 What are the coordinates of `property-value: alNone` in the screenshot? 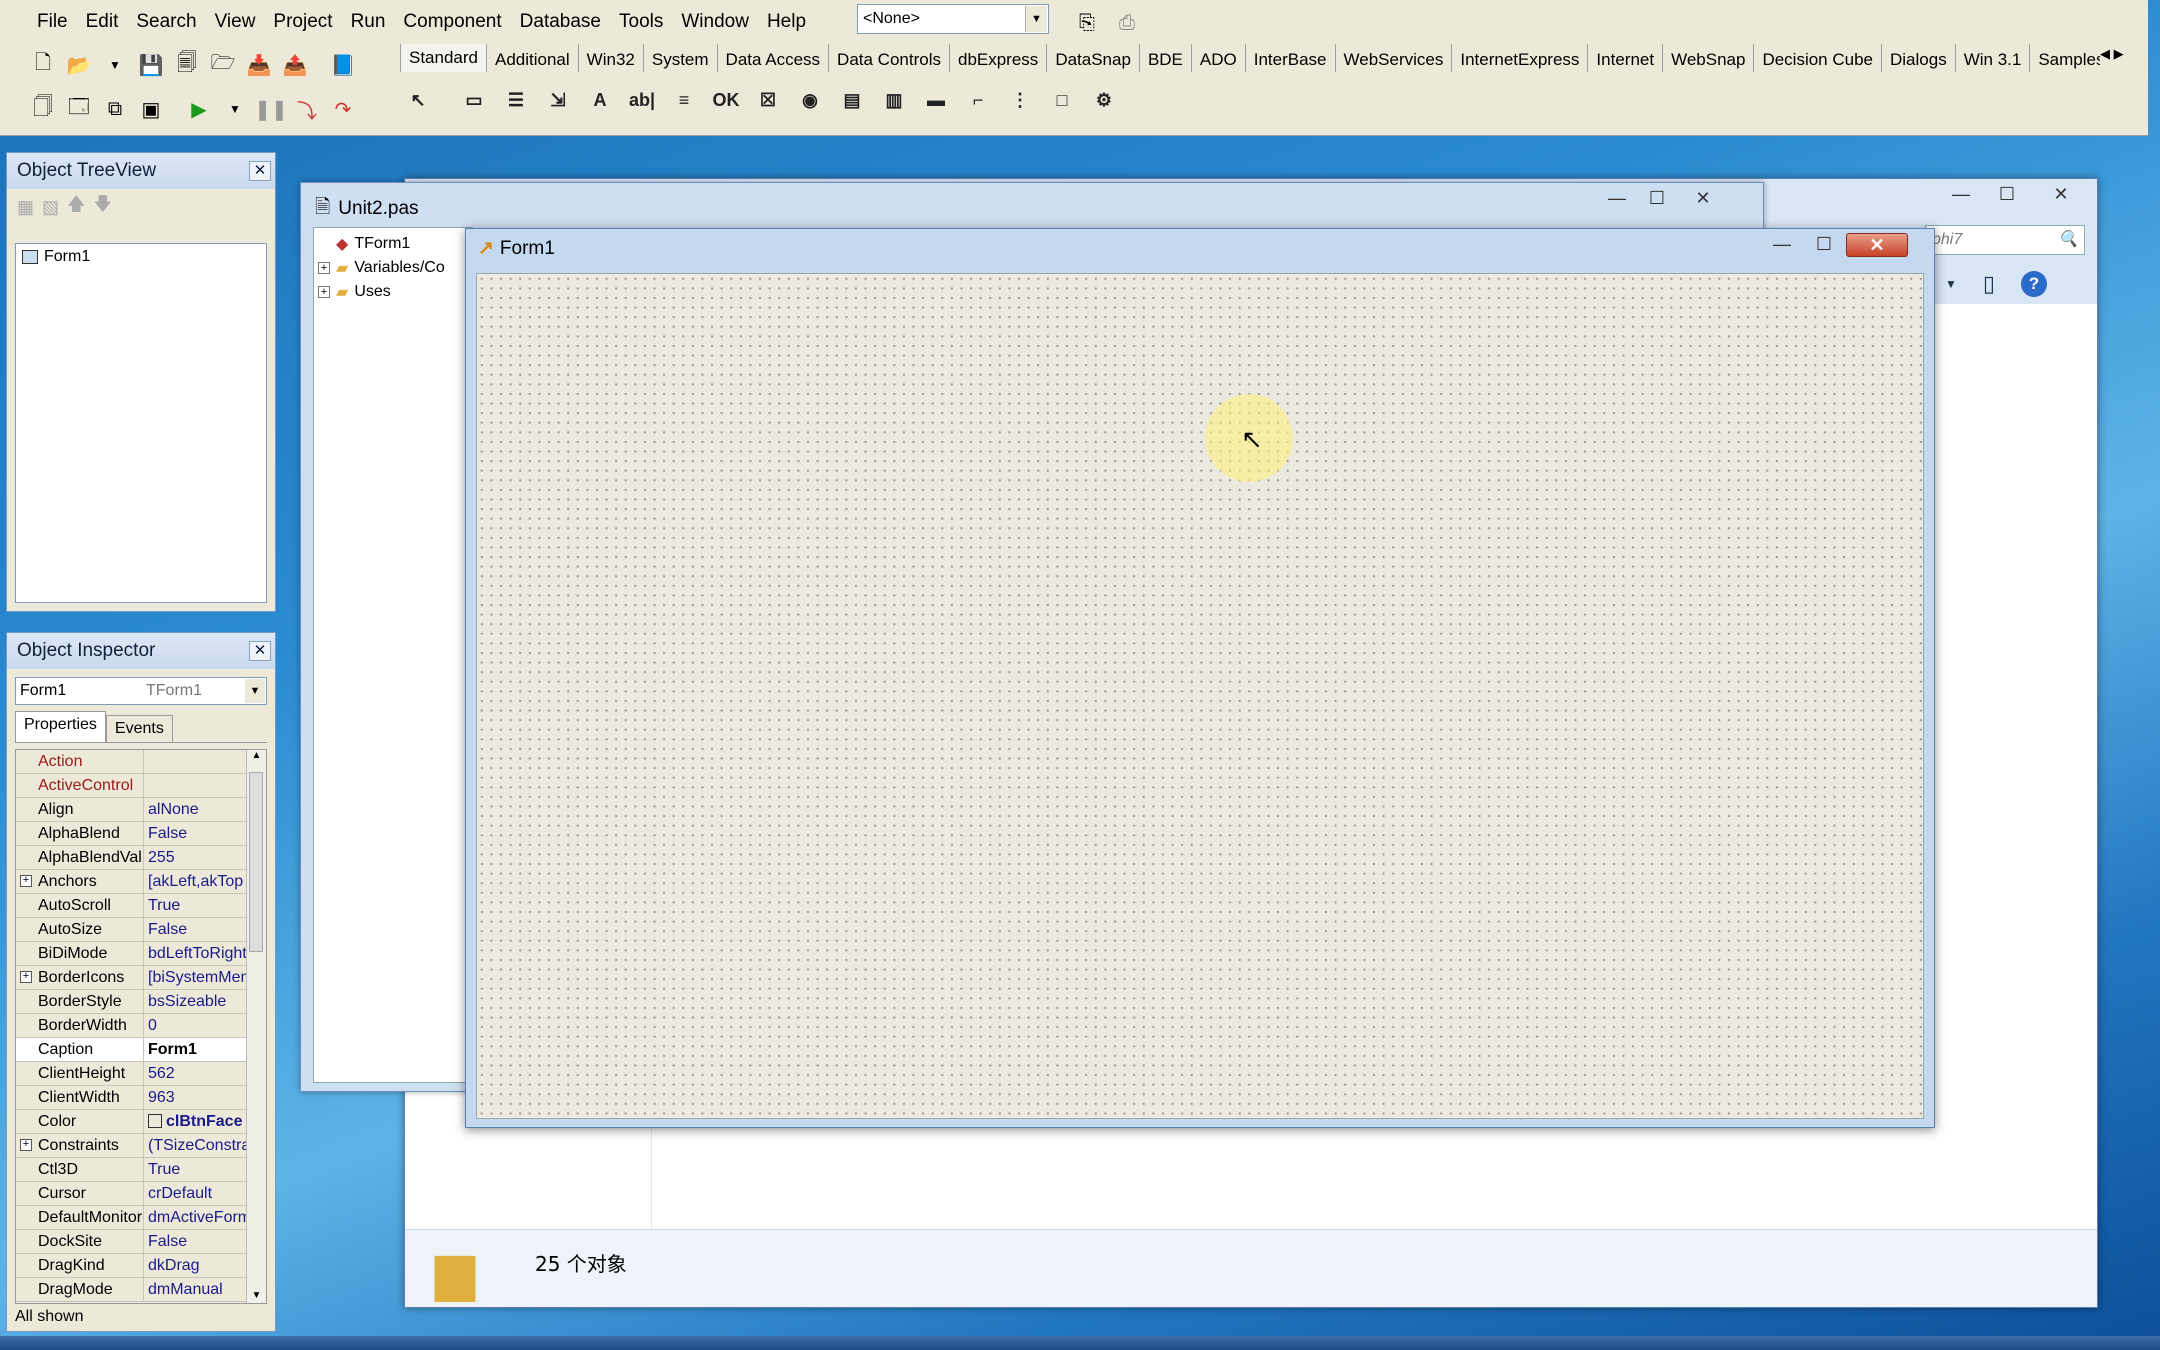 It's located at (198, 809).